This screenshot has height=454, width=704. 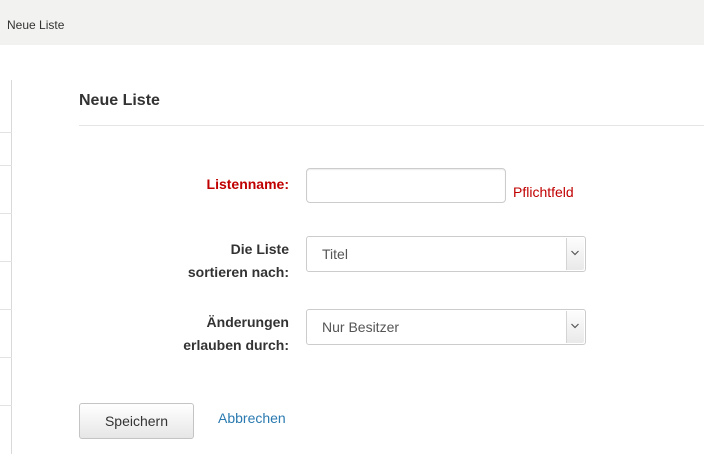 What do you see at coordinates (136, 421) in the screenshot?
I see `save-button: Speichern` at bounding box center [136, 421].